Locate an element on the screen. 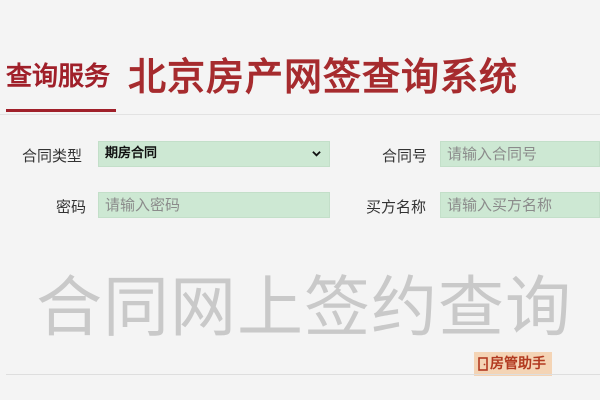 The width and height of the screenshot is (600, 400). contract-type-select: 期房合同 is located at coordinates (214, 154).